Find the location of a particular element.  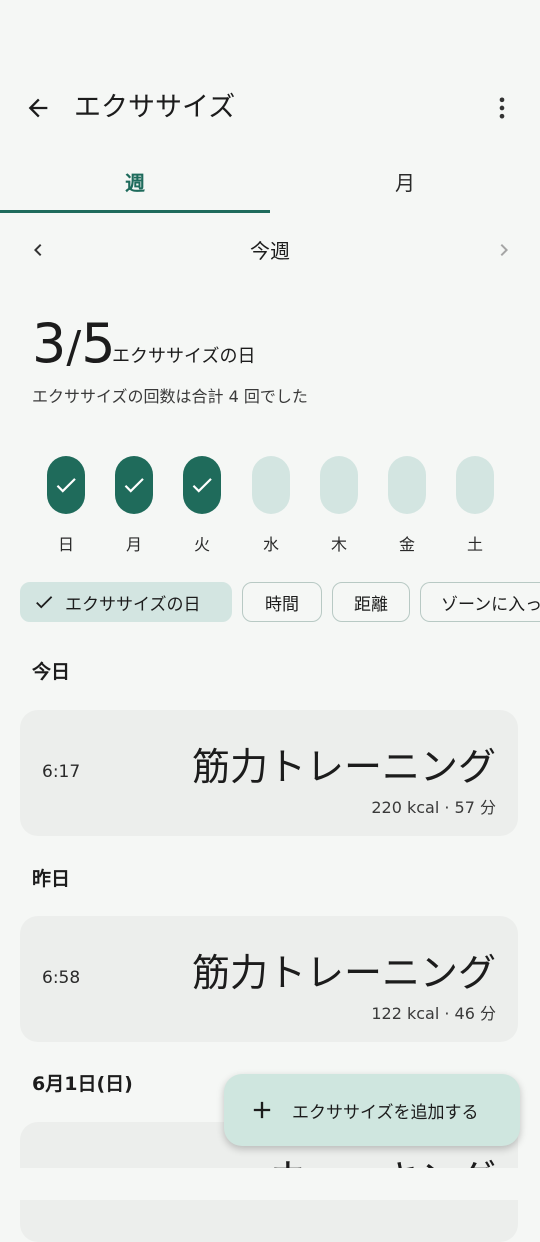

filter-chip-time: 時間 is located at coordinates (282, 602).